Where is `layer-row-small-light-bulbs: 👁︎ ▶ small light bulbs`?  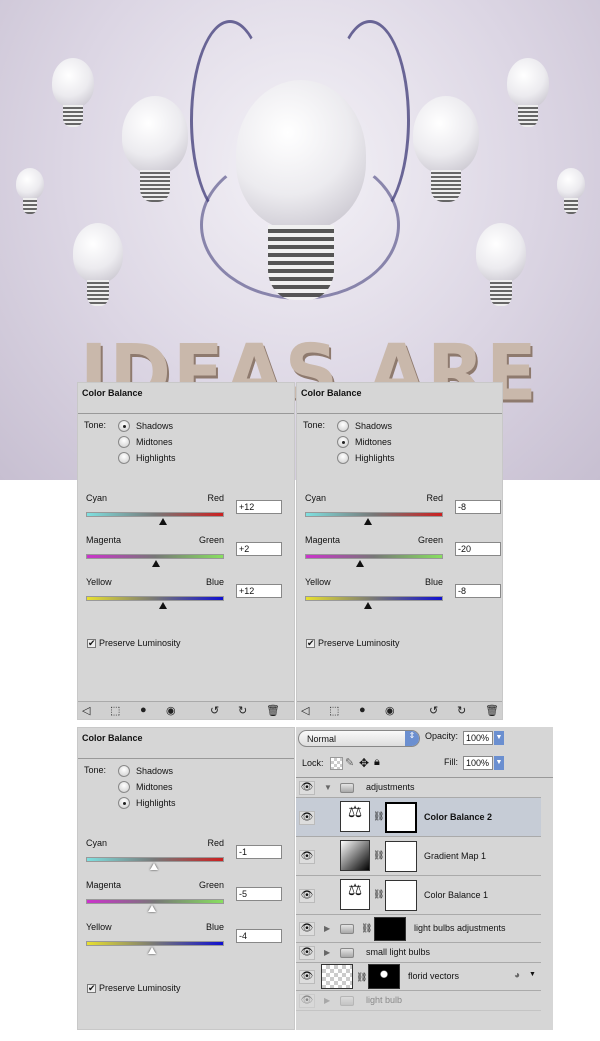
layer-row-small-light-bulbs: 👁︎ ▶ small light bulbs is located at coordinates (418, 953).